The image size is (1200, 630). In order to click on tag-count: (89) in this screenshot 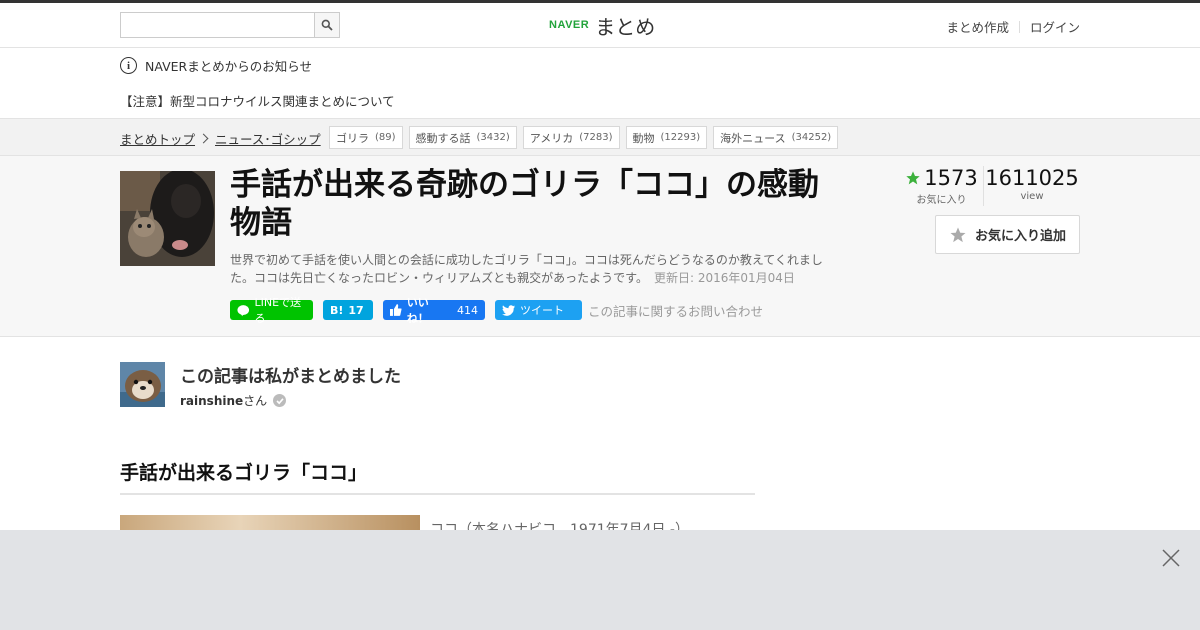, I will do `click(385, 137)`.